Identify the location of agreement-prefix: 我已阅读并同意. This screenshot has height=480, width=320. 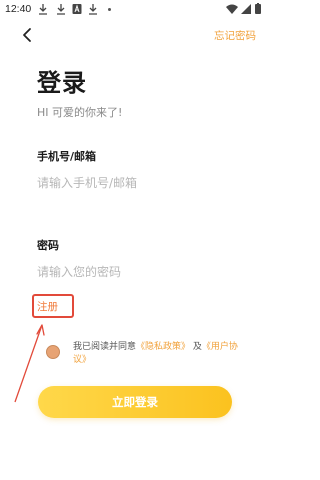
(105, 347).